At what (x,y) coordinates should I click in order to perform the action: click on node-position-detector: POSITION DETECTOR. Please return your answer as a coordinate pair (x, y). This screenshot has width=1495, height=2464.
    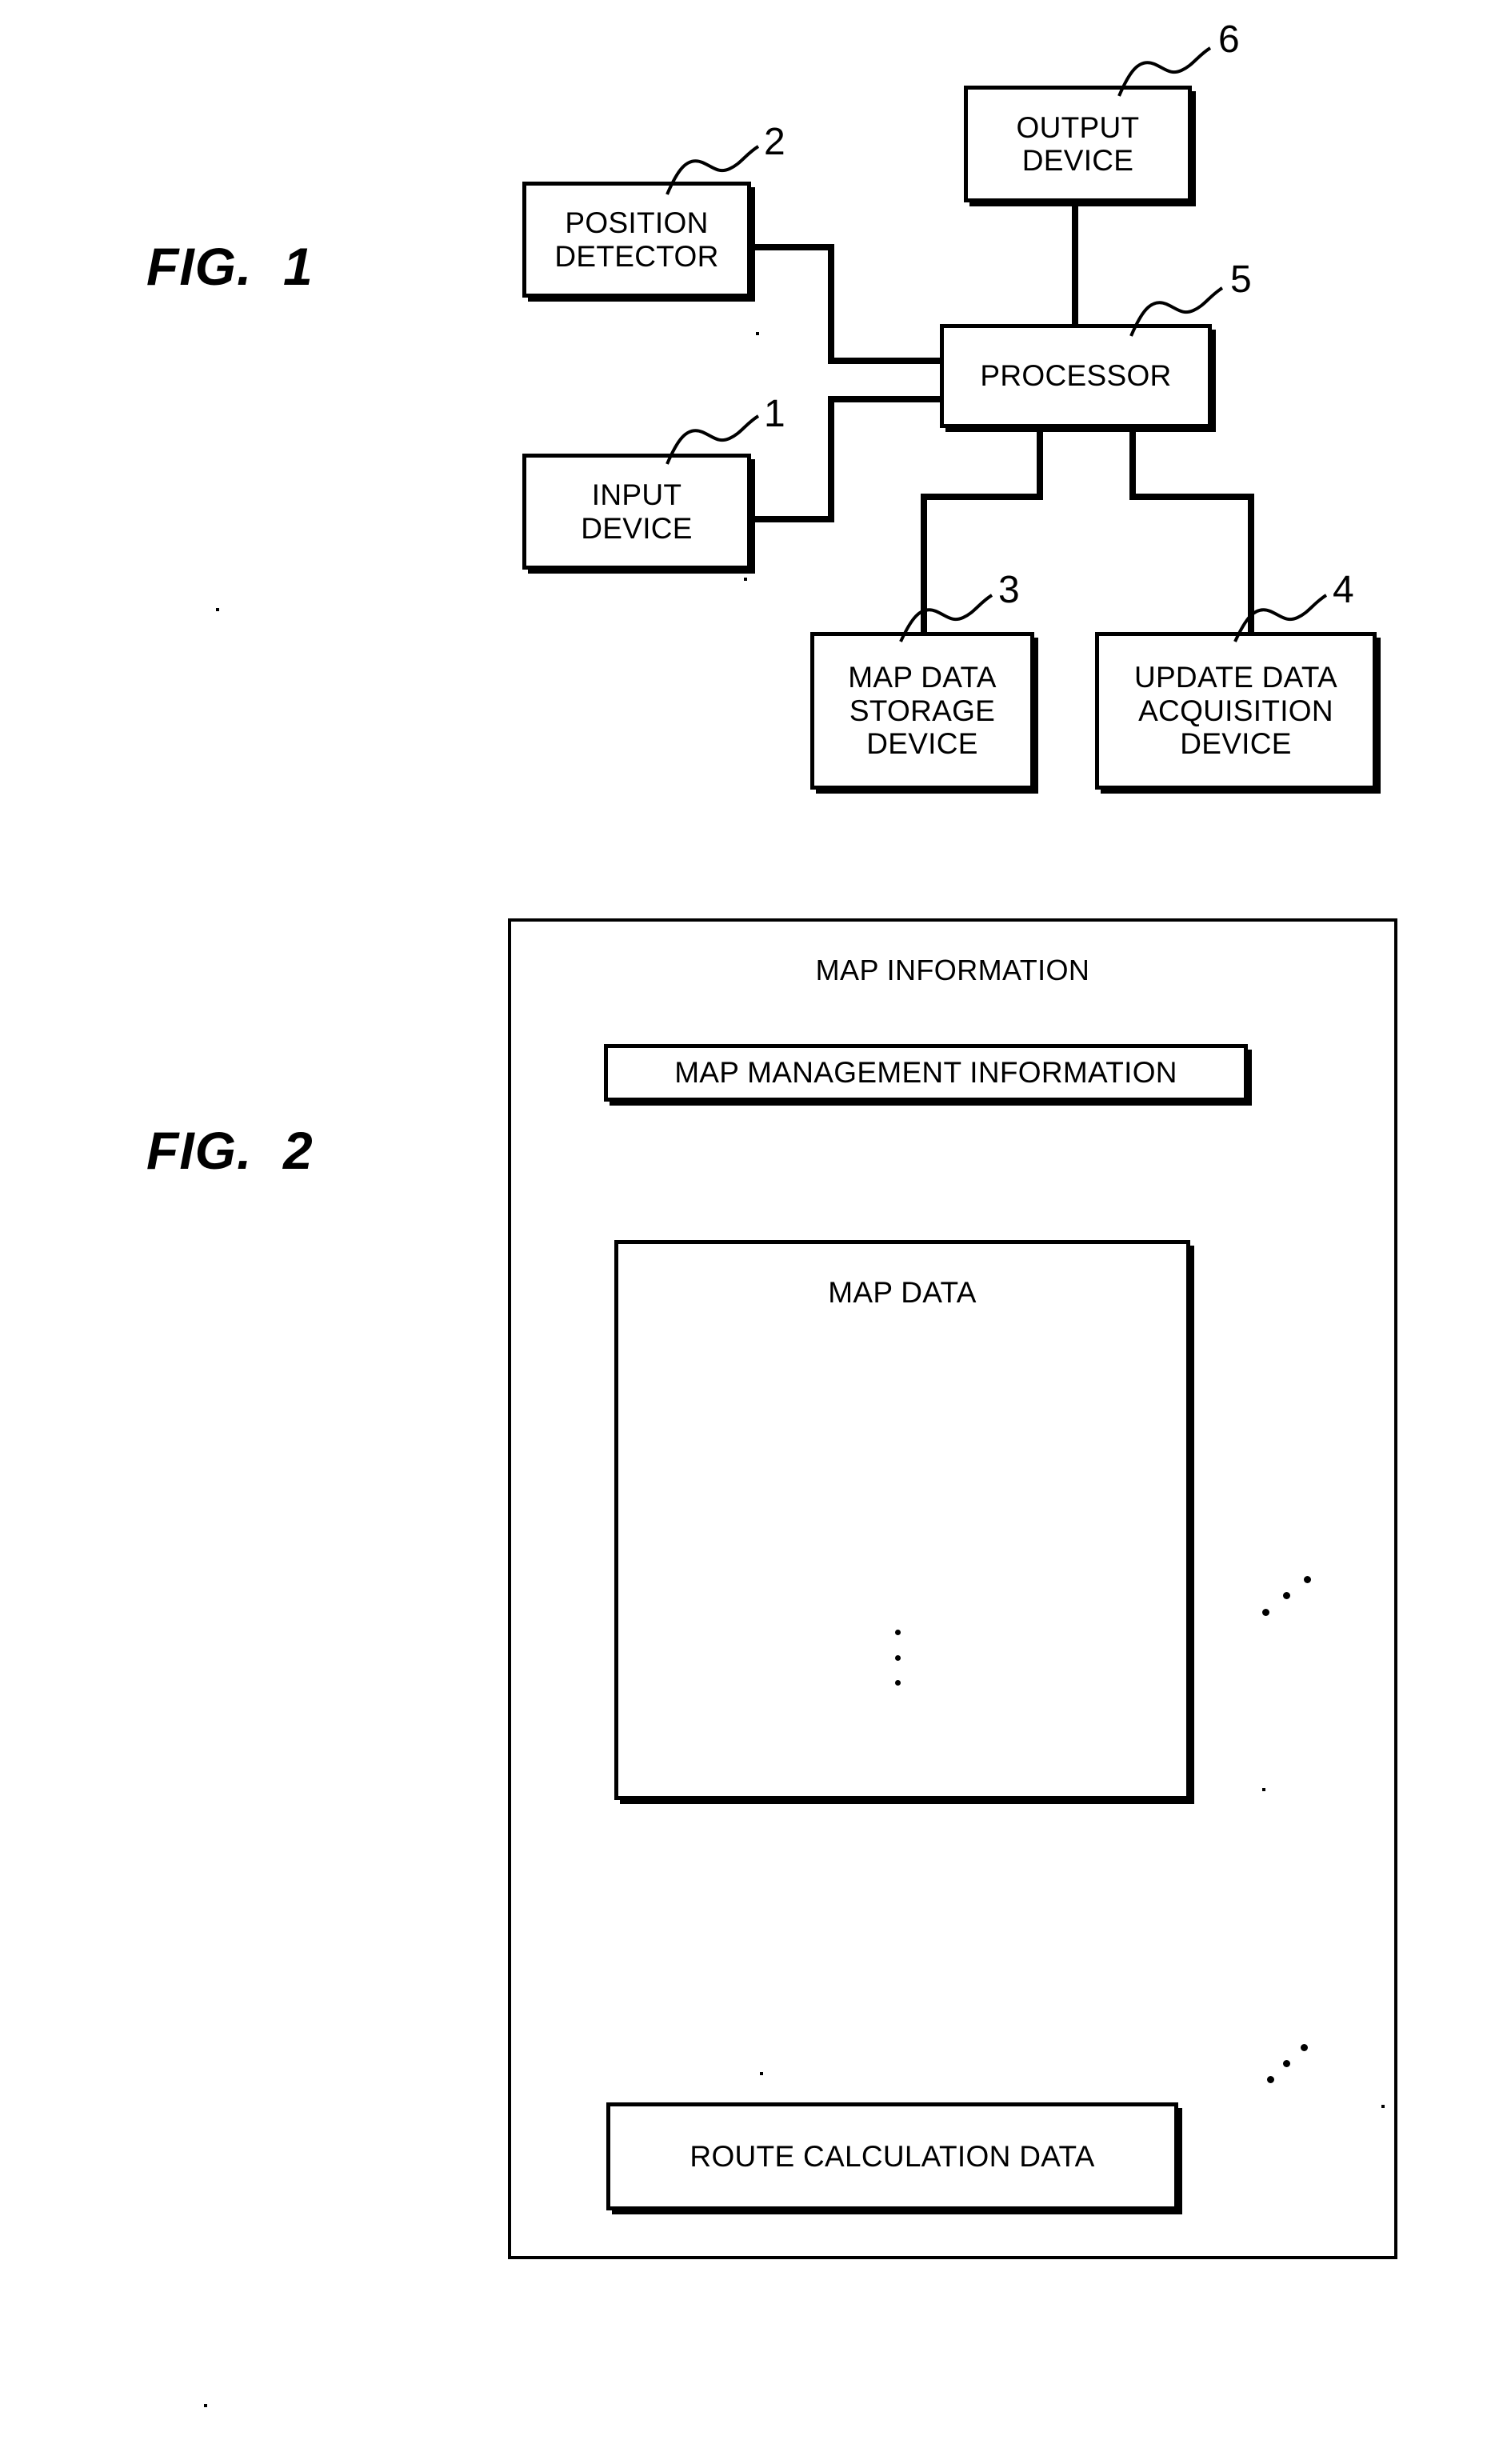
    Looking at the image, I should click on (636, 240).